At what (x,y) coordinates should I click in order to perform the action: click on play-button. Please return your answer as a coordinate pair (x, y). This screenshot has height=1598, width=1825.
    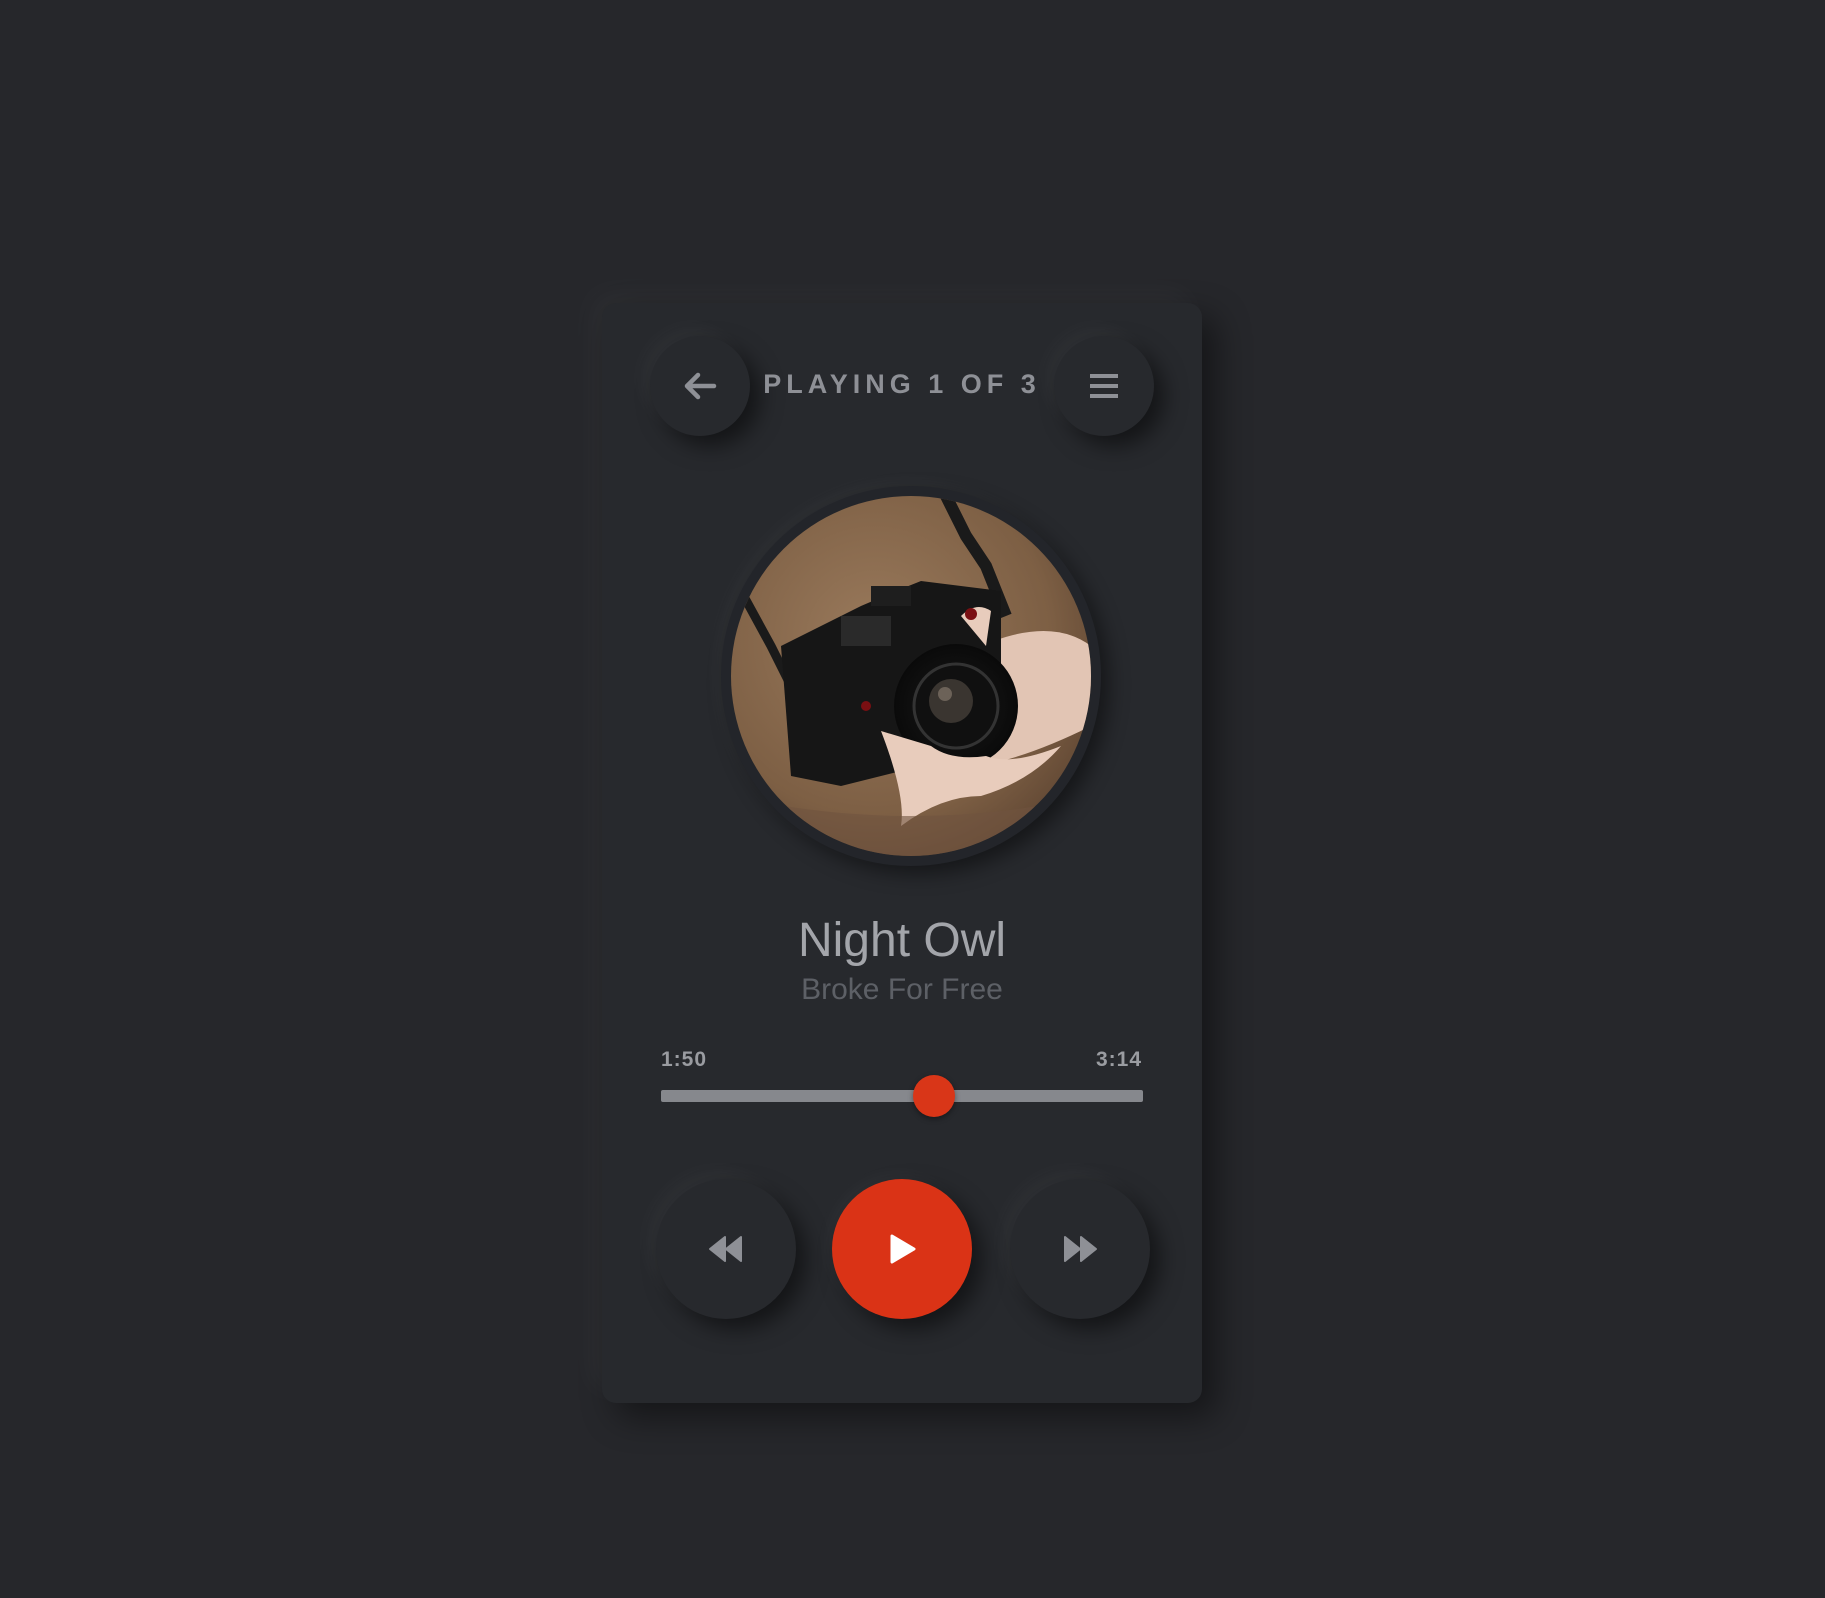
    Looking at the image, I should click on (902, 1249).